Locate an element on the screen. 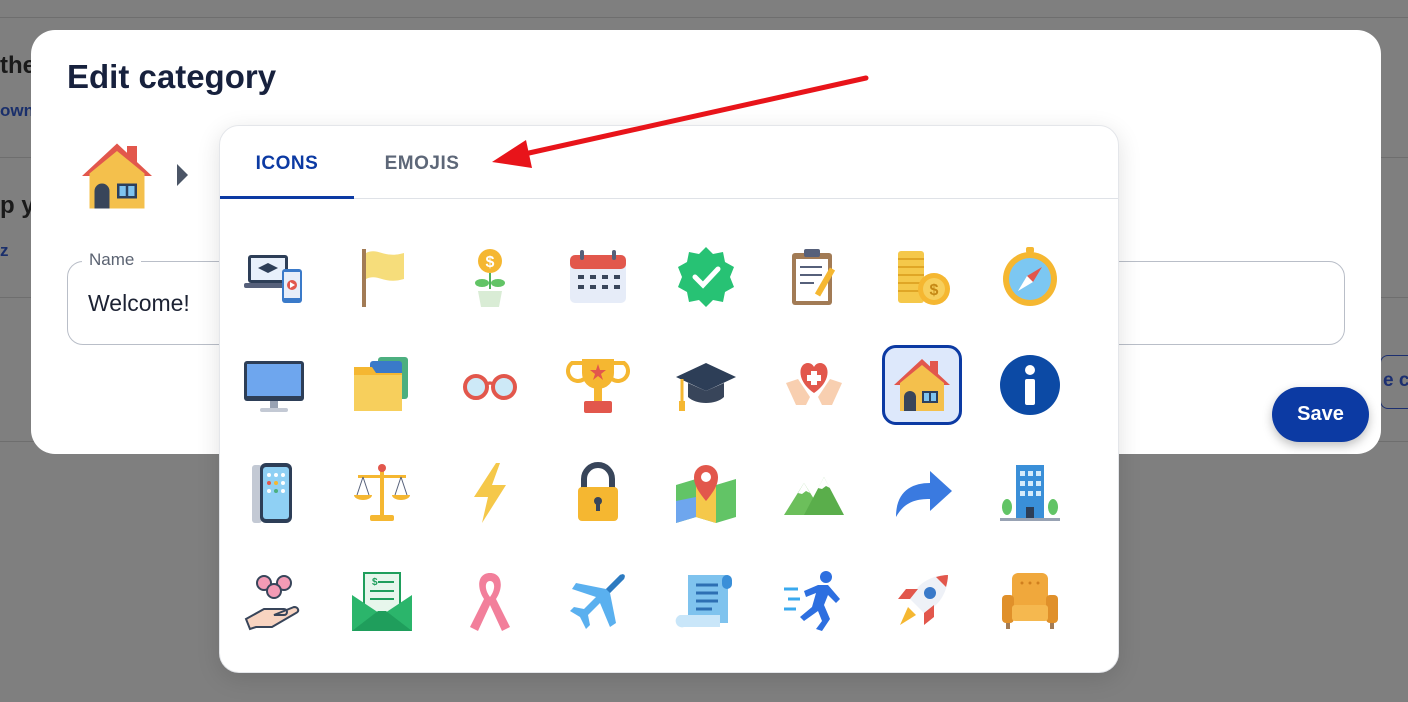  trophy-icon is located at coordinates (598, 385).